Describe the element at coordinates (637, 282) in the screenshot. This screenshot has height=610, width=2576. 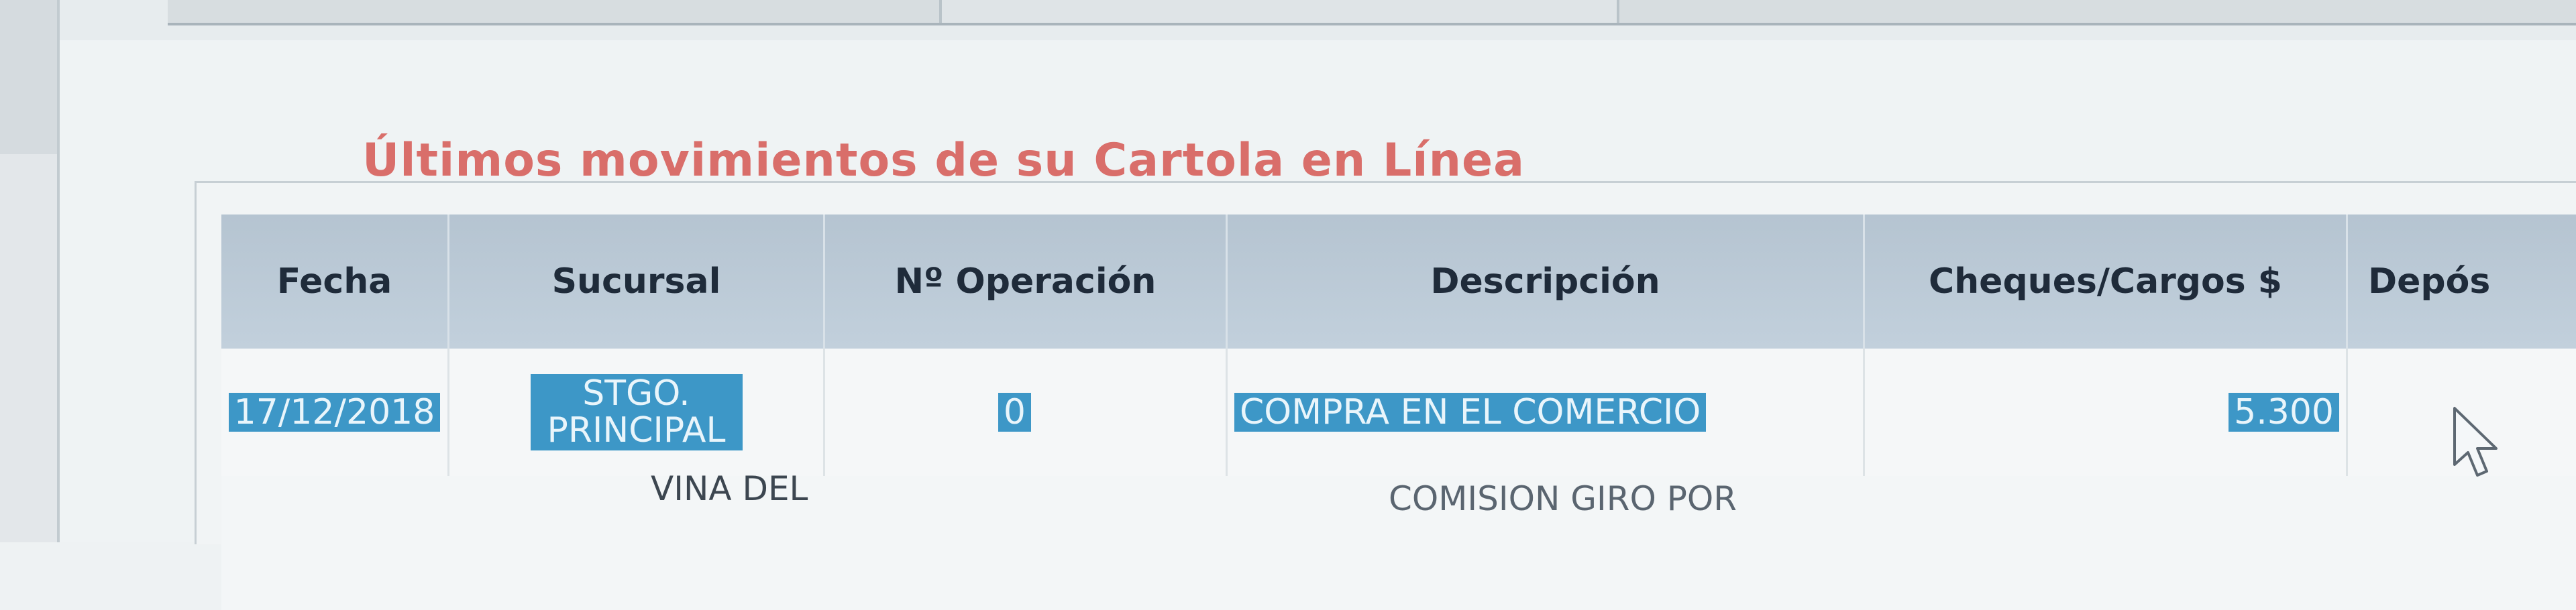
I see `column-header-sucursal: Sucursal` at that location.